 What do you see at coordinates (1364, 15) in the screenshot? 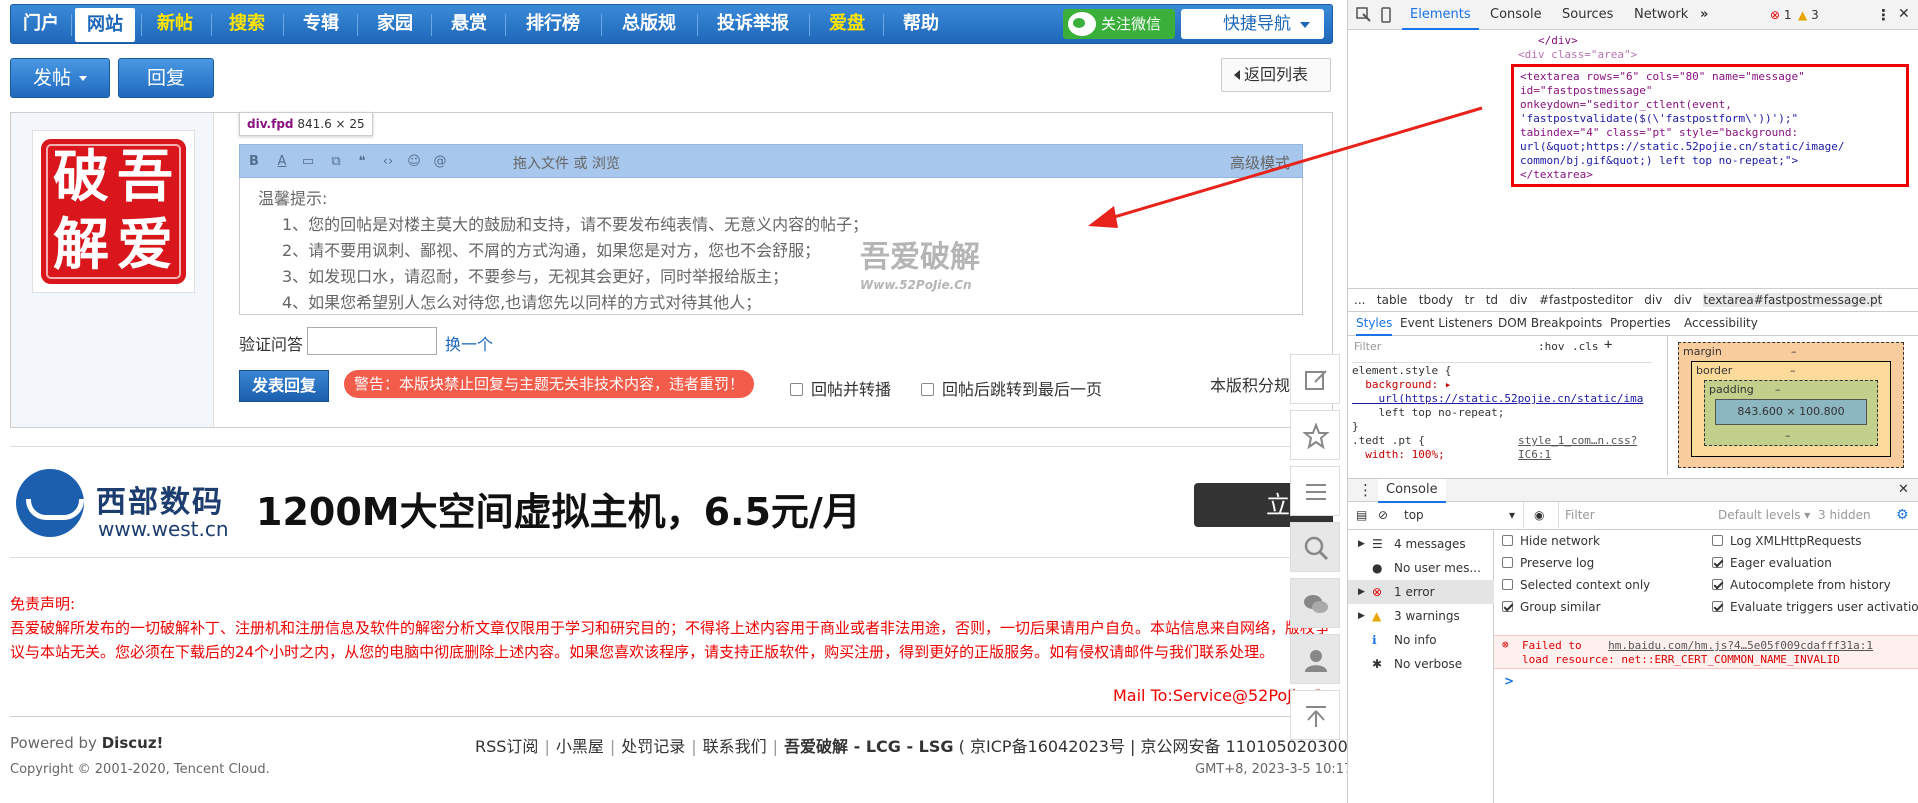
I see `inspect-icon` at bounding box center [1364, 15].